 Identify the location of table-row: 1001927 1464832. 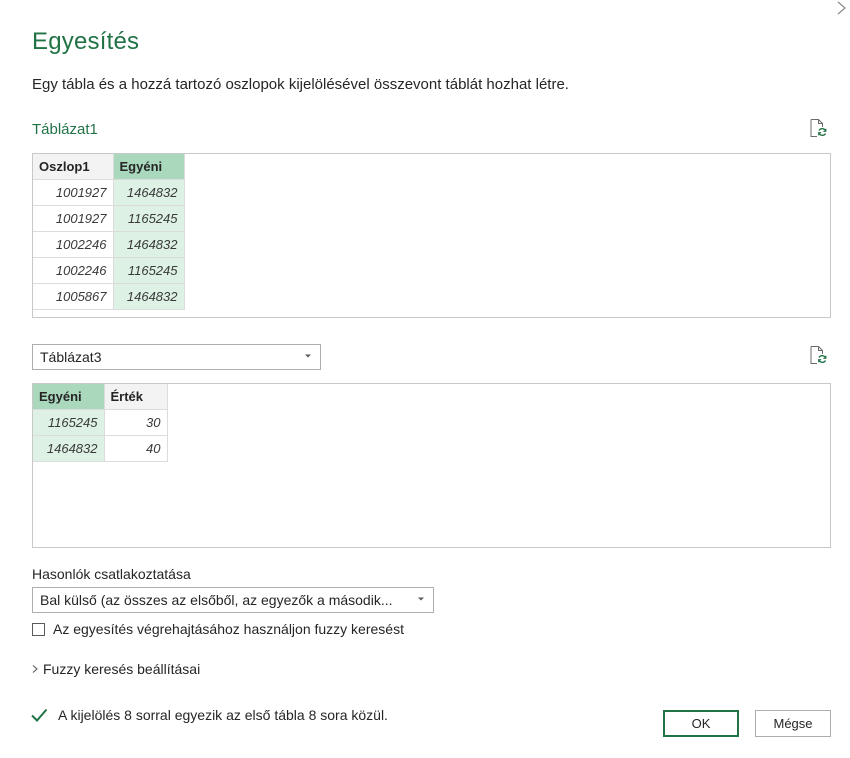
(109, 192).